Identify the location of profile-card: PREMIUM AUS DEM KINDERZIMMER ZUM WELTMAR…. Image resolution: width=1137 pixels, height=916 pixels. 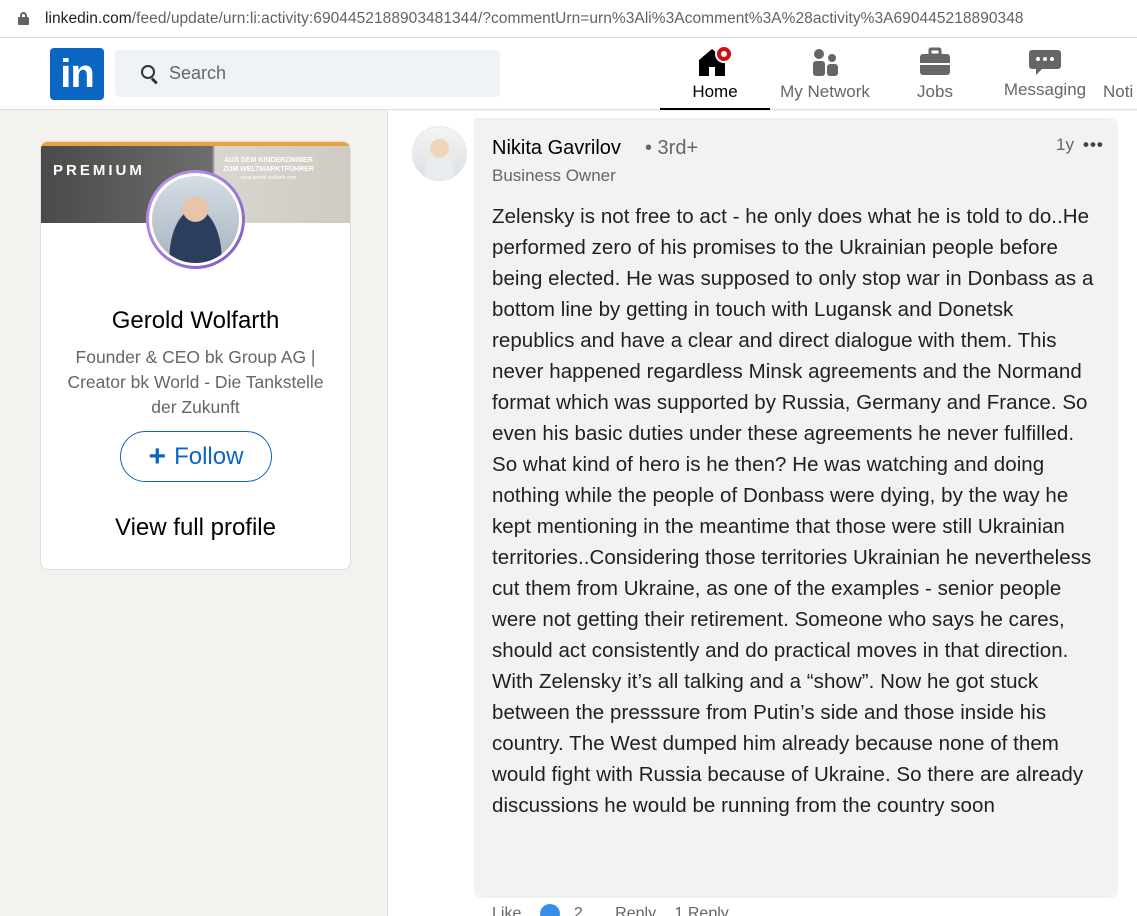
(195, 355).